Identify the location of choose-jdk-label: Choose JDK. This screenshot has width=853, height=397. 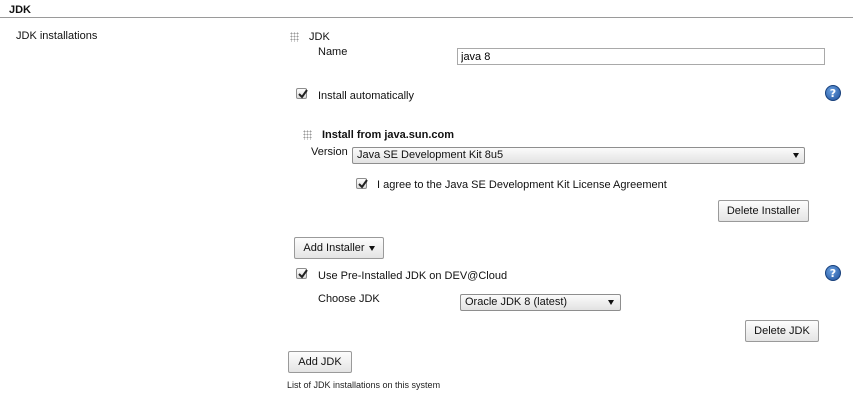
(349, 299).